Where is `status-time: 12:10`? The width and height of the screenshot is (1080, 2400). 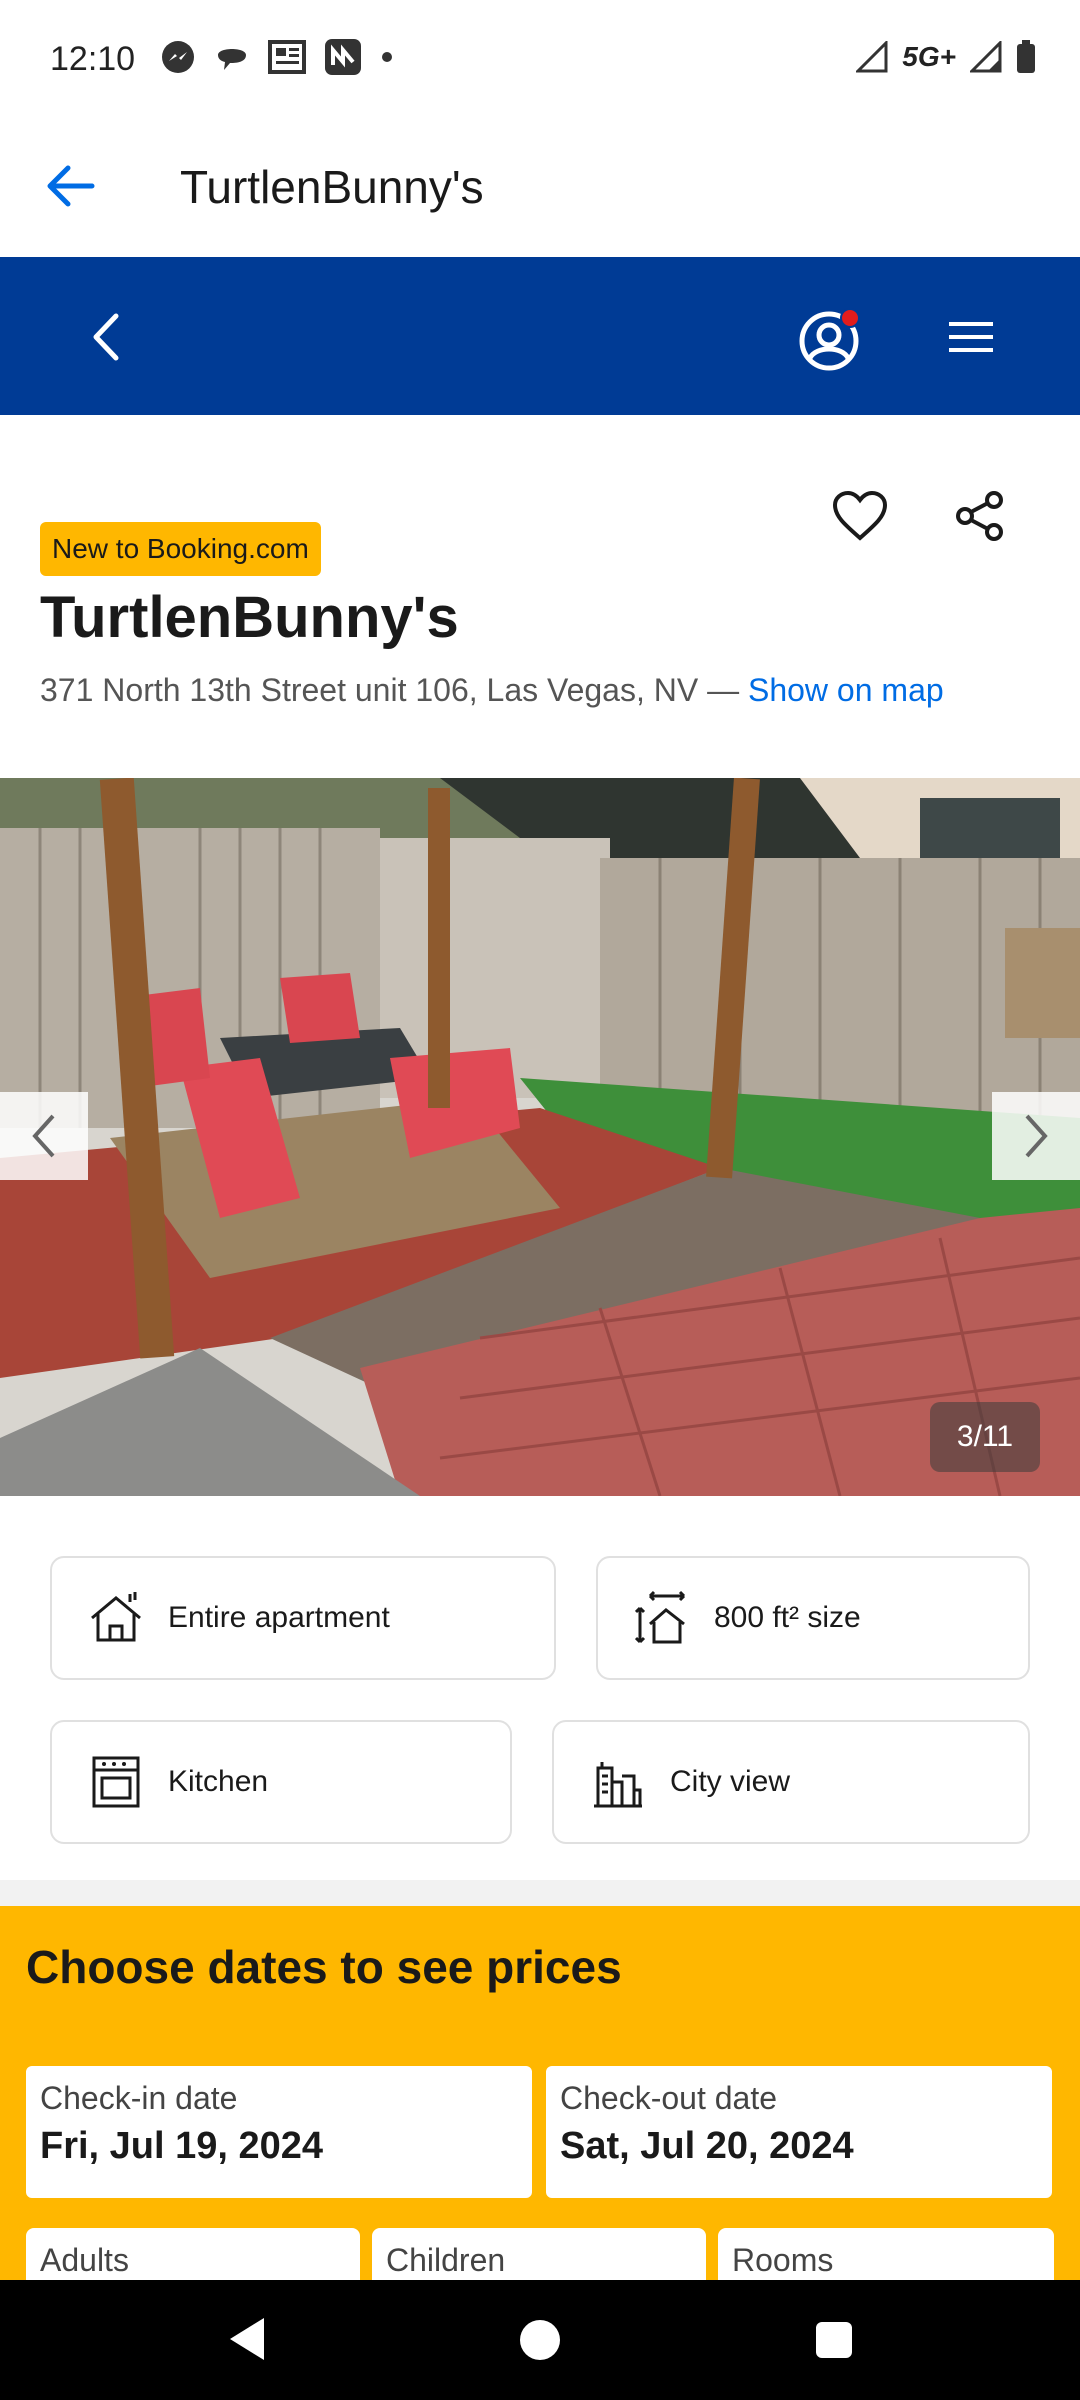 status-time: 12:10 is located at coordinates (93, 59).